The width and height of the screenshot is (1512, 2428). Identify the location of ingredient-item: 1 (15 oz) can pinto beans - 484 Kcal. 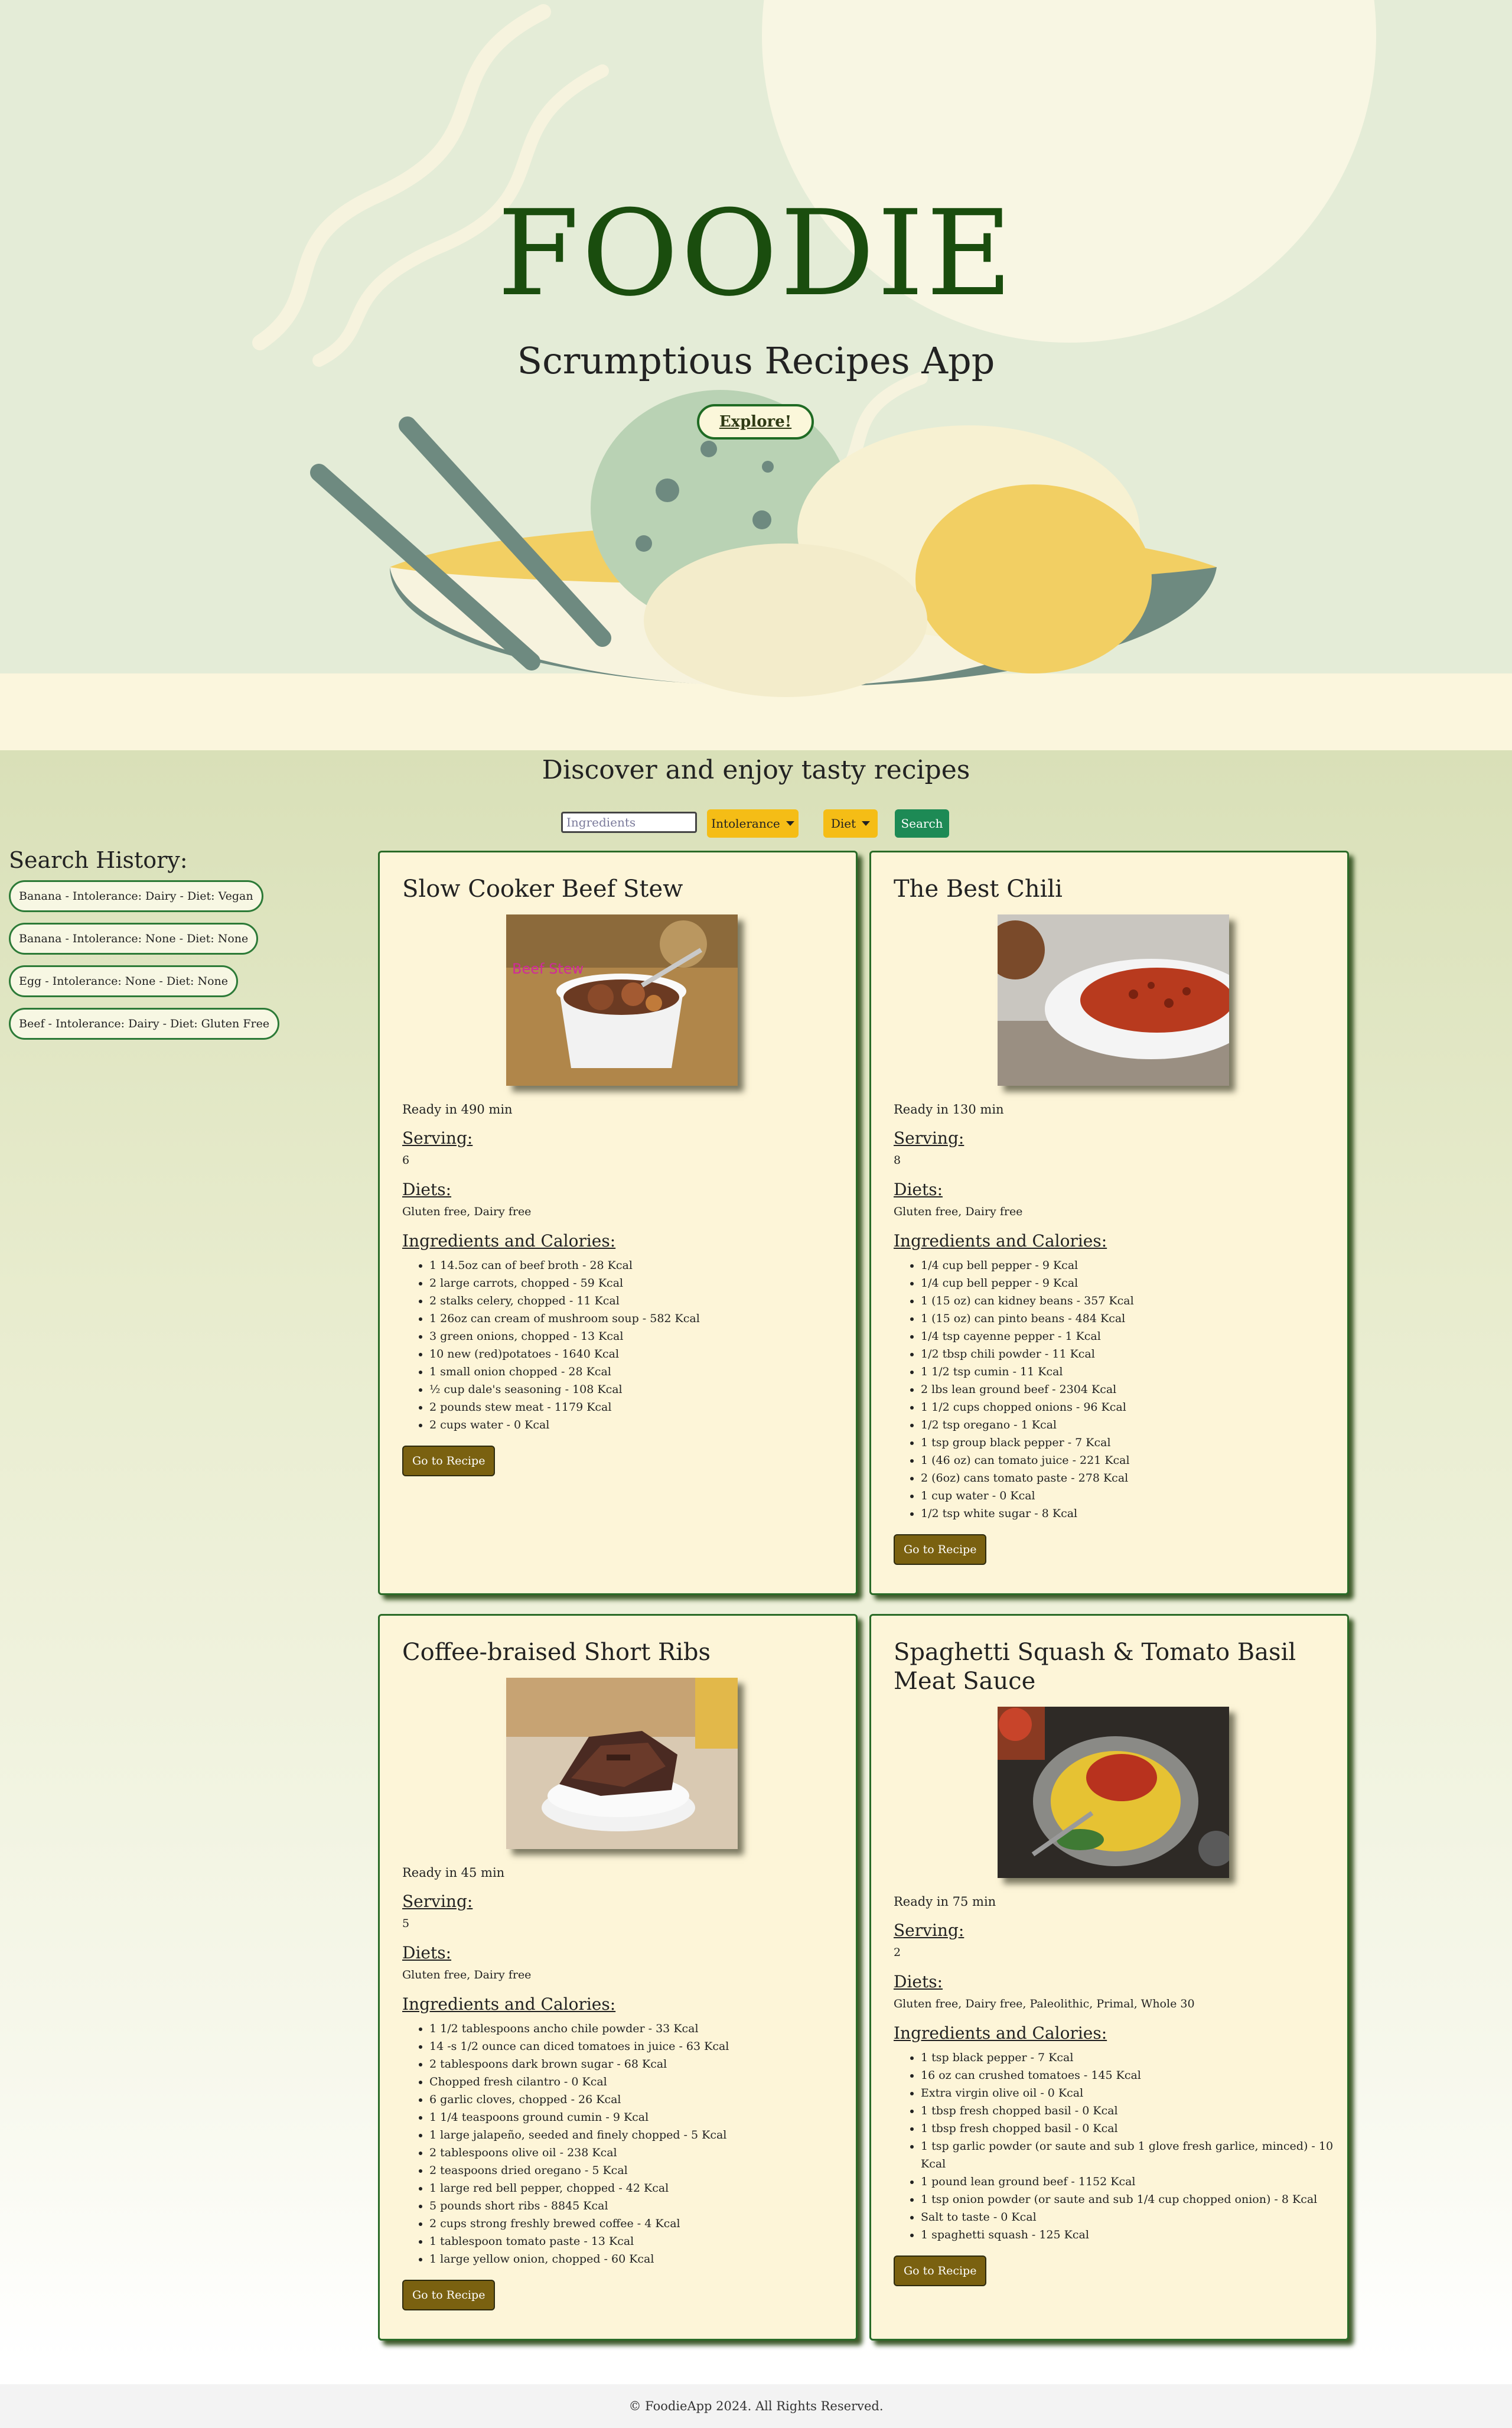
(1134, 1318).